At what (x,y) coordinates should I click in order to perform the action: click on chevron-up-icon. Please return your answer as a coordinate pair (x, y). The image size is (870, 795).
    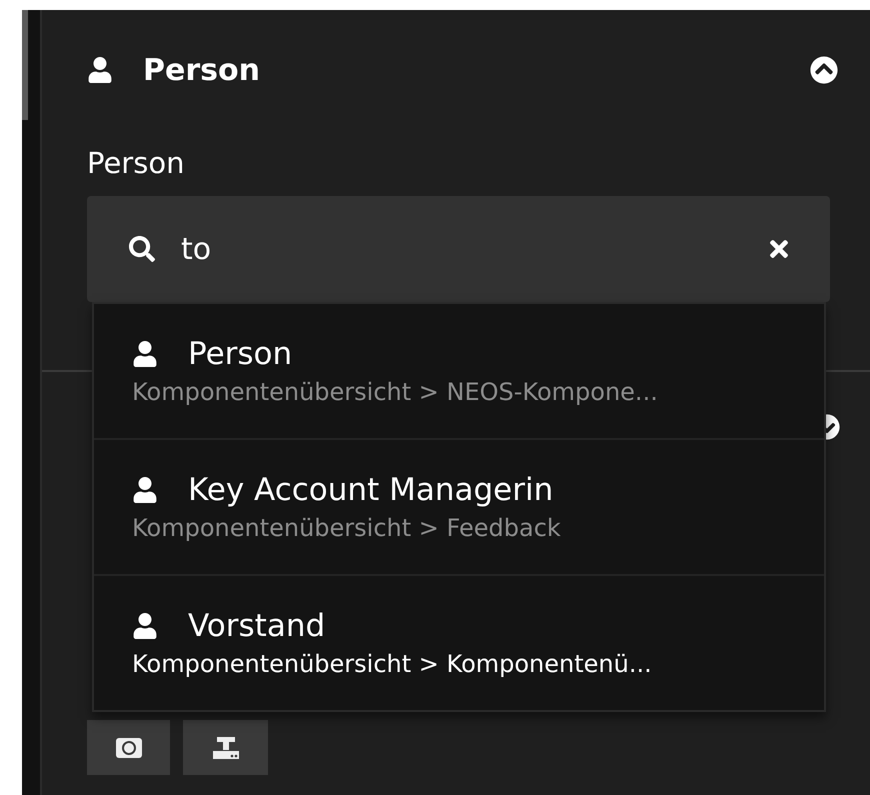
    Looking at the image, I should click on (824, 70).